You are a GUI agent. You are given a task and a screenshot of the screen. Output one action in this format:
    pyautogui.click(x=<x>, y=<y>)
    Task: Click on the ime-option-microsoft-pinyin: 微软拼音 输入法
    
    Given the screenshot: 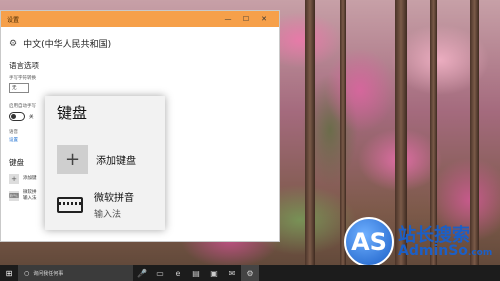 What is the action you would take?
    pyautogui.click(x=95, y=204)
    